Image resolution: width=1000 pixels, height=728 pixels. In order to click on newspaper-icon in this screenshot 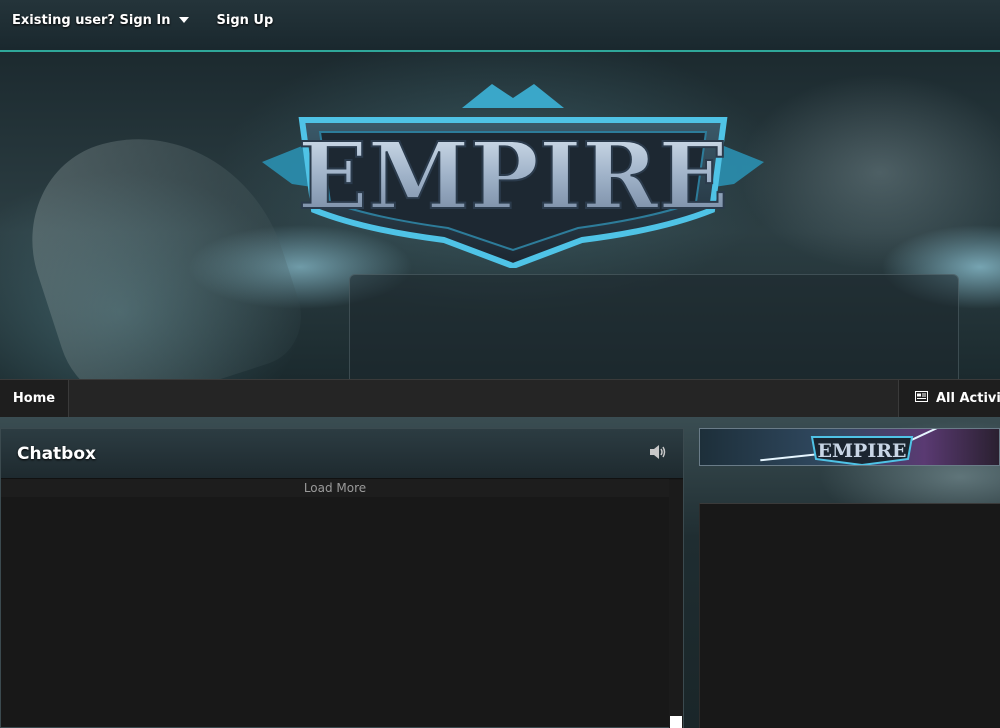, I will do `click(921, 398)`.